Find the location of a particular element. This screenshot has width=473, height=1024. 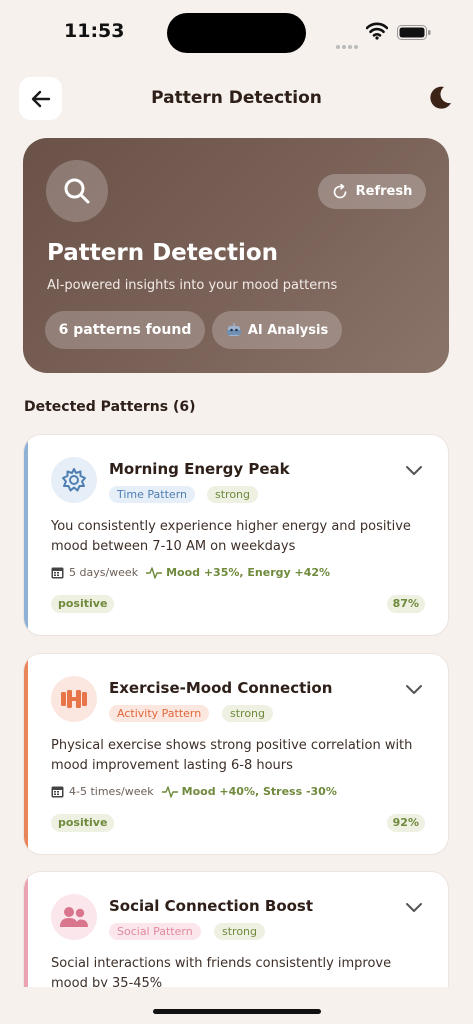

card-meta: 4-5 times/week Mood +40%, Stress -30% is located at coordinates (194, 791).